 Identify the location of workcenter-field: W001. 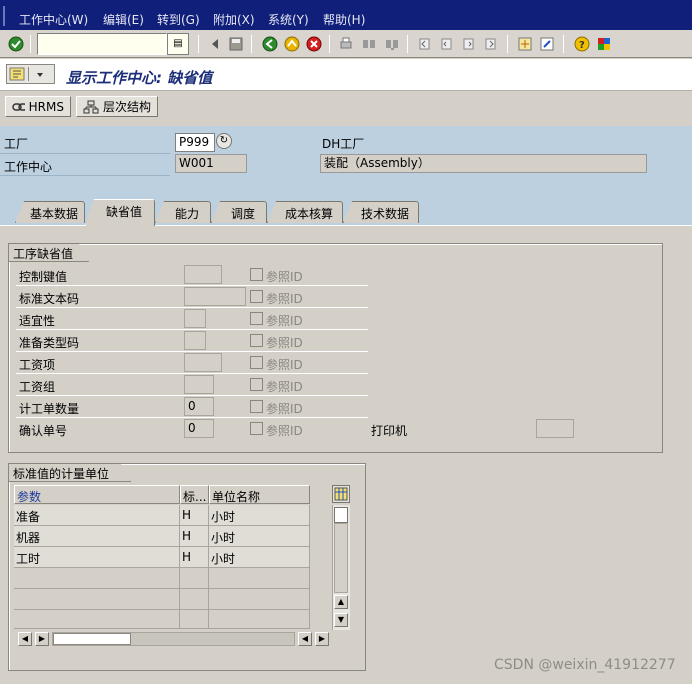
(211, 163).